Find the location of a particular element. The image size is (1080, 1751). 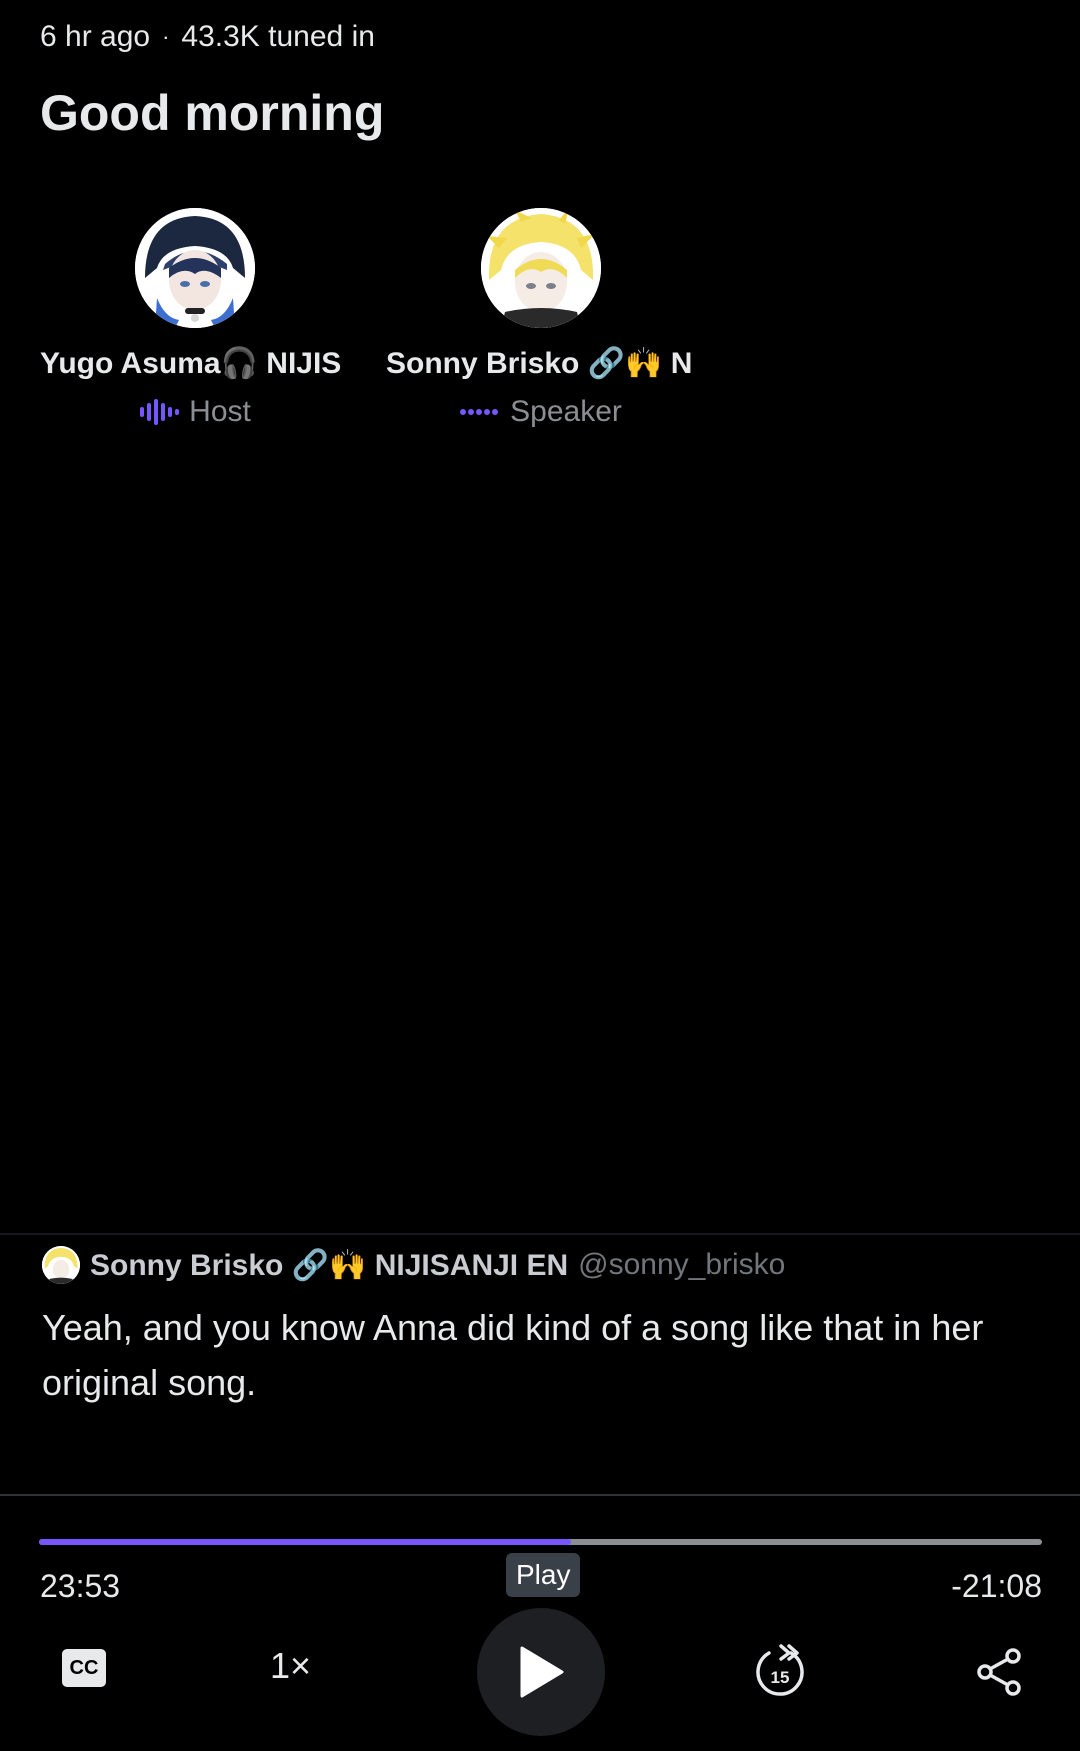

skip-forward-15-icon: 15 is located at coordinates (780, 1670).